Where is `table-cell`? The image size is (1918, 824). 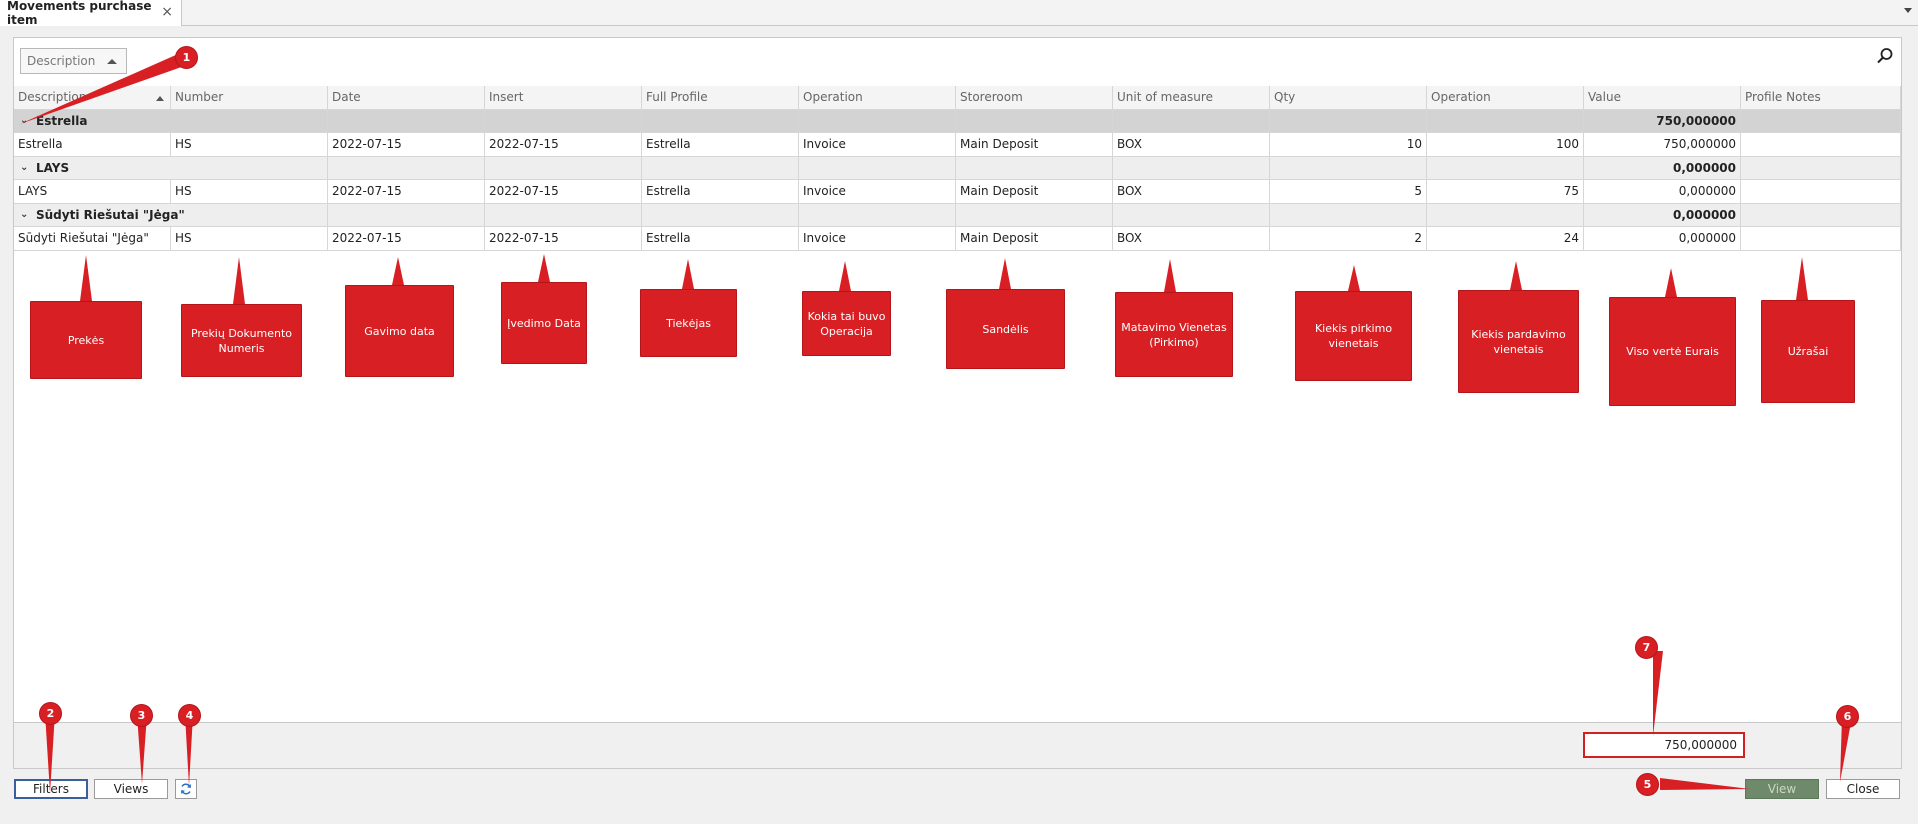
table-cell is located at coordinates (1821, 238).